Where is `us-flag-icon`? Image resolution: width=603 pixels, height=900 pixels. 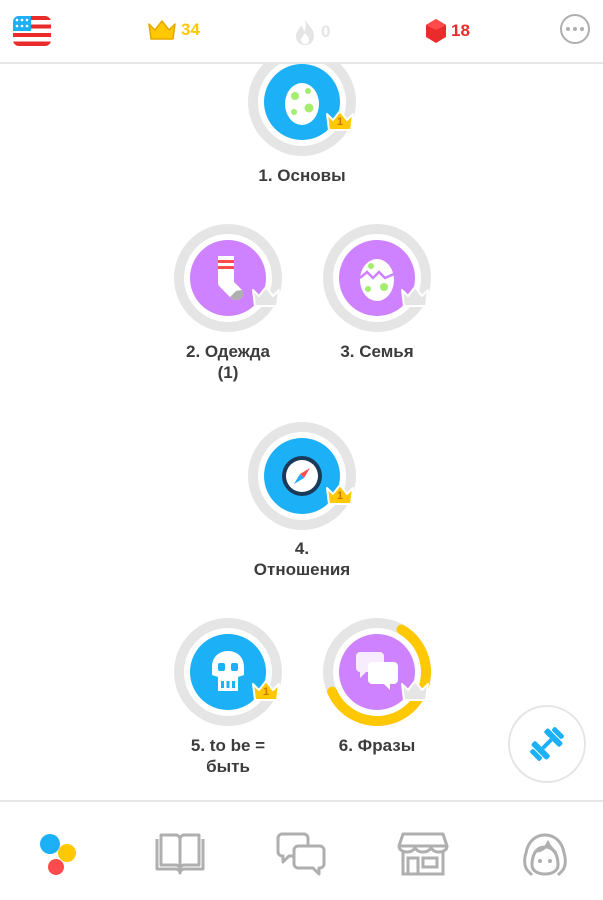
us-flag-icon is located at coordinates (32, 31).